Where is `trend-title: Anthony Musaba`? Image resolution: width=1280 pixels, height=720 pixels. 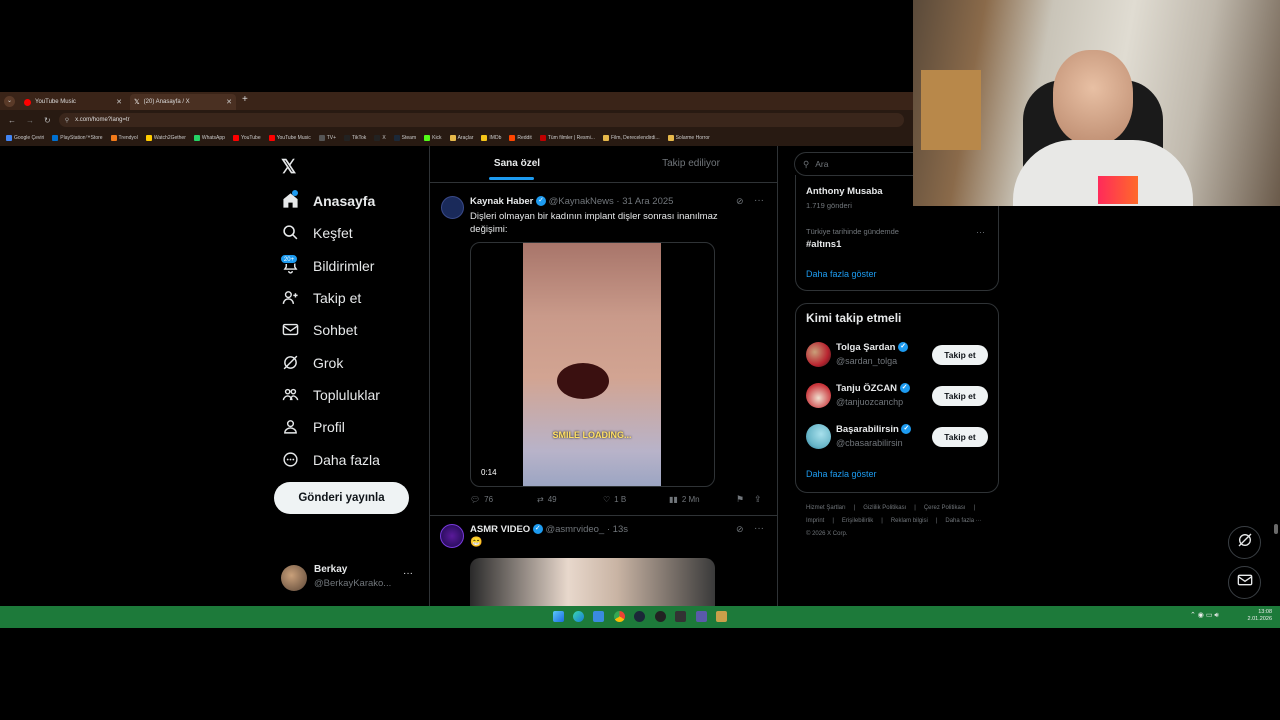
trend-title: Anthony Musaba is located at coordinates (844, 191).